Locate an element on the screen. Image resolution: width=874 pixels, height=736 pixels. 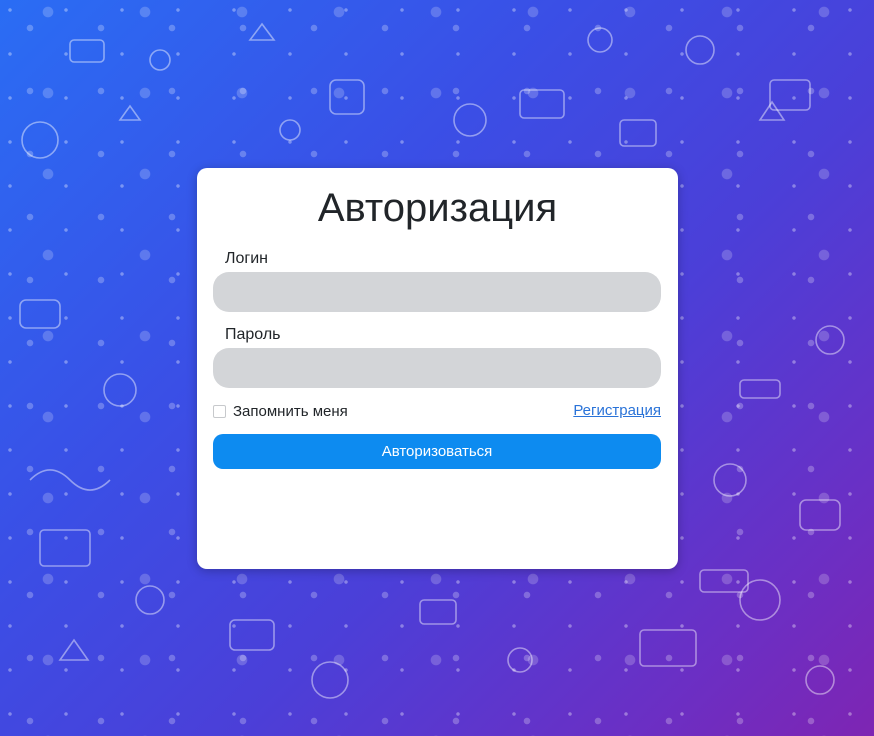
remember-me-checkbox is located at coordinates (219, 411).